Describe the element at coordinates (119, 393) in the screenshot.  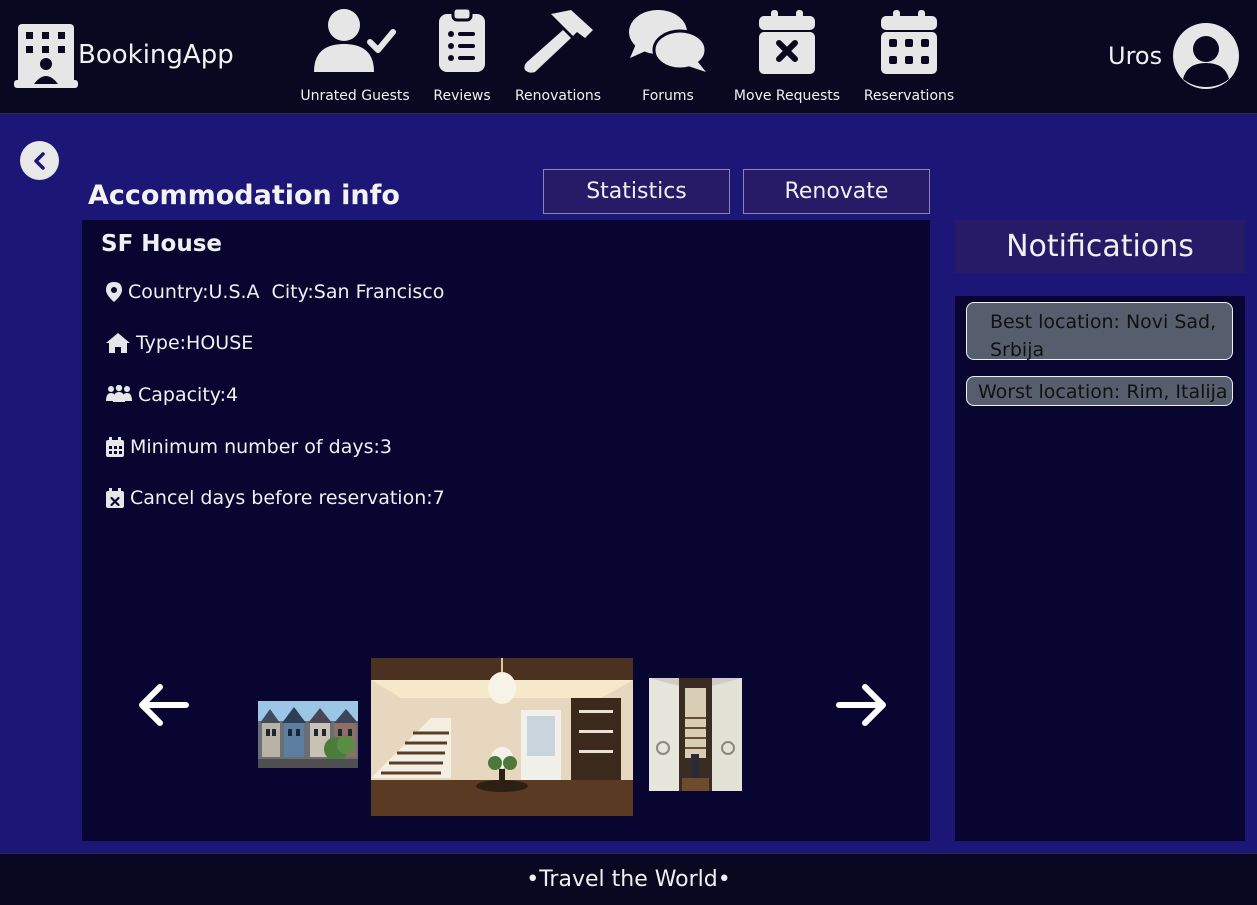
I see `users-icon` at that location.